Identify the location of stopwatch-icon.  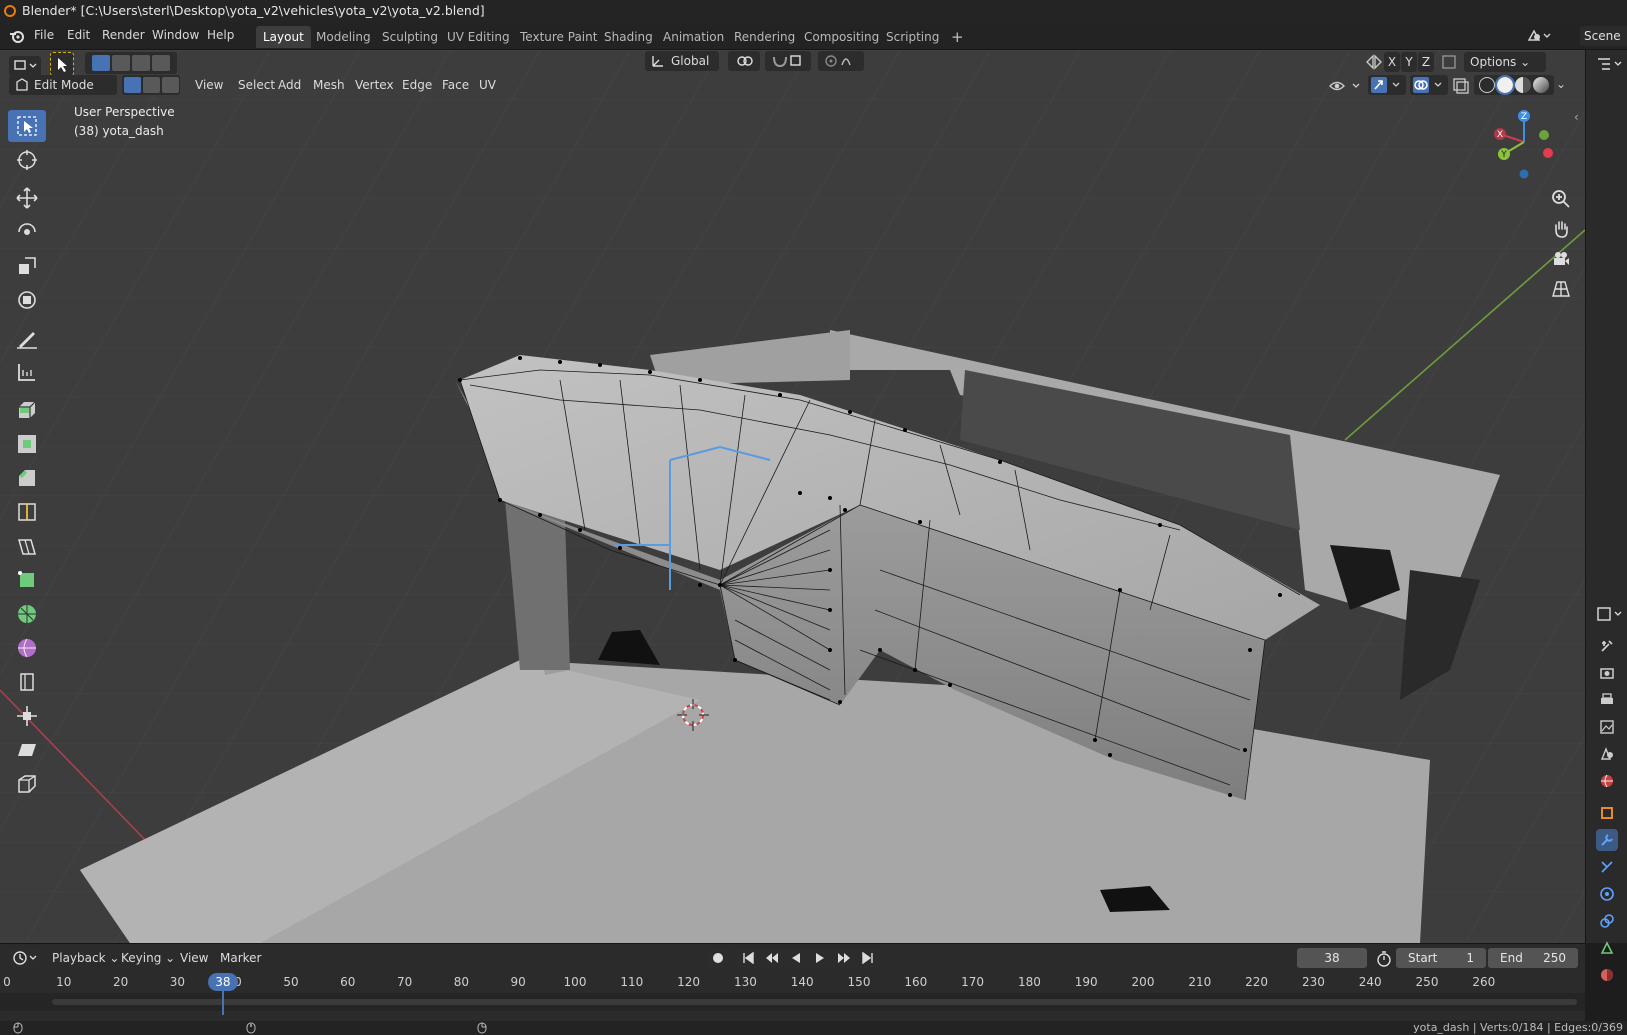
(1384, 959).